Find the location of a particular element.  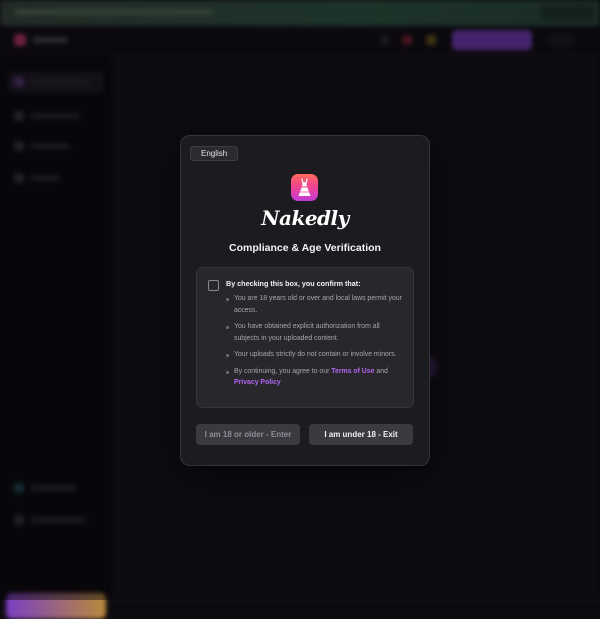

agreement-and: and is located at coordinates (381, 371).